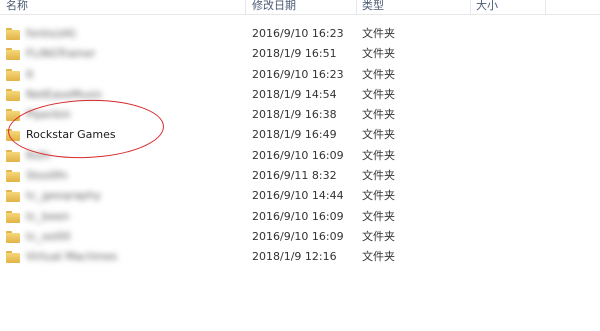 The width and height of the screenshot is (600, 331). Describe the element at coordinates (294, 114) in the screenshot. I see `file-modified-date: 2018/1/9 16:38` at that location.